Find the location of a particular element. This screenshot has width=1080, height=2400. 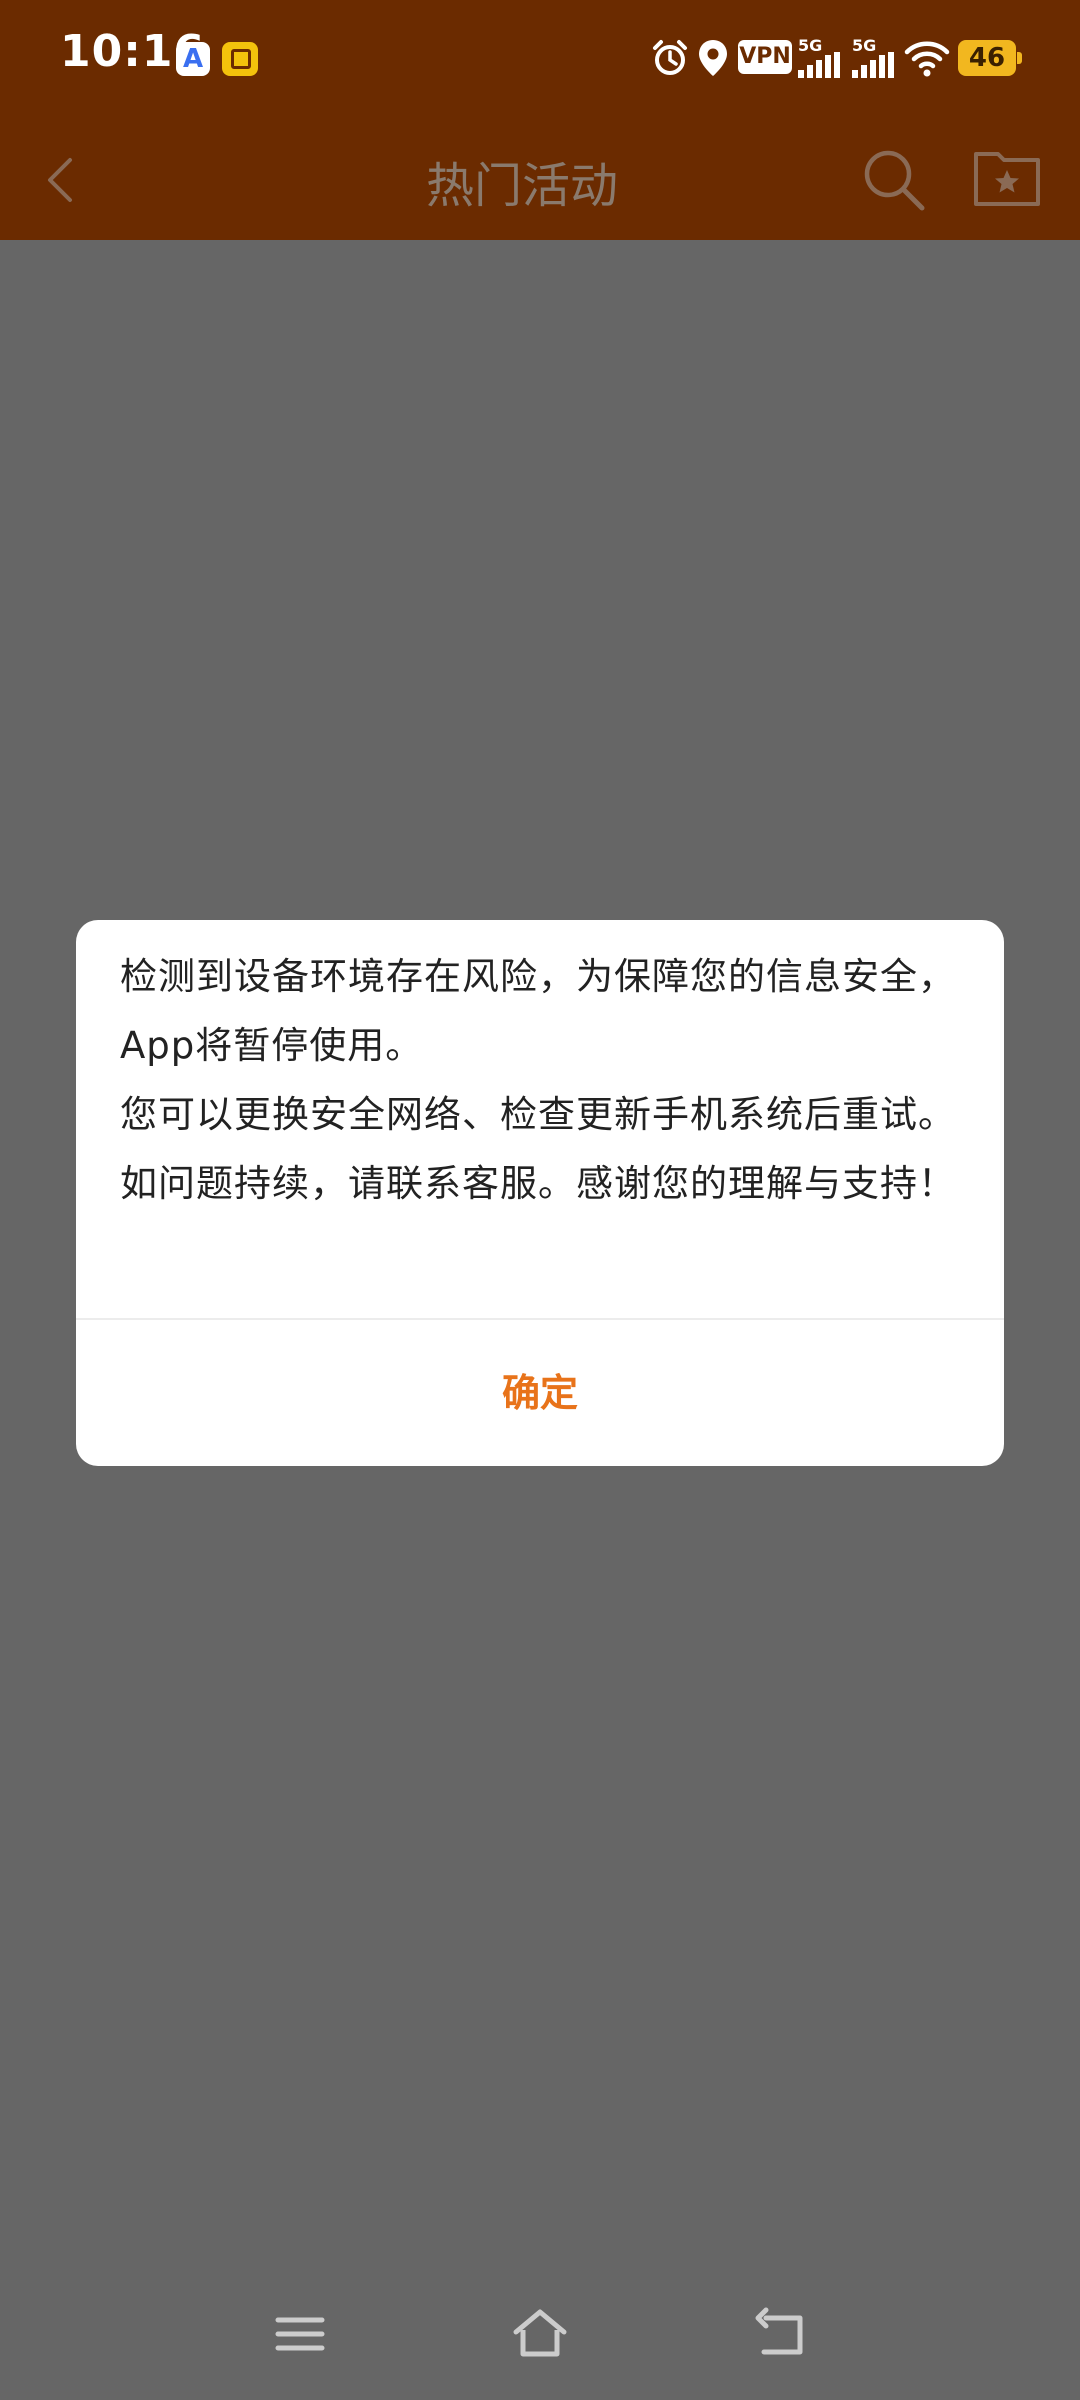

app-notification-icon-b is located at coordinates (240, 59).